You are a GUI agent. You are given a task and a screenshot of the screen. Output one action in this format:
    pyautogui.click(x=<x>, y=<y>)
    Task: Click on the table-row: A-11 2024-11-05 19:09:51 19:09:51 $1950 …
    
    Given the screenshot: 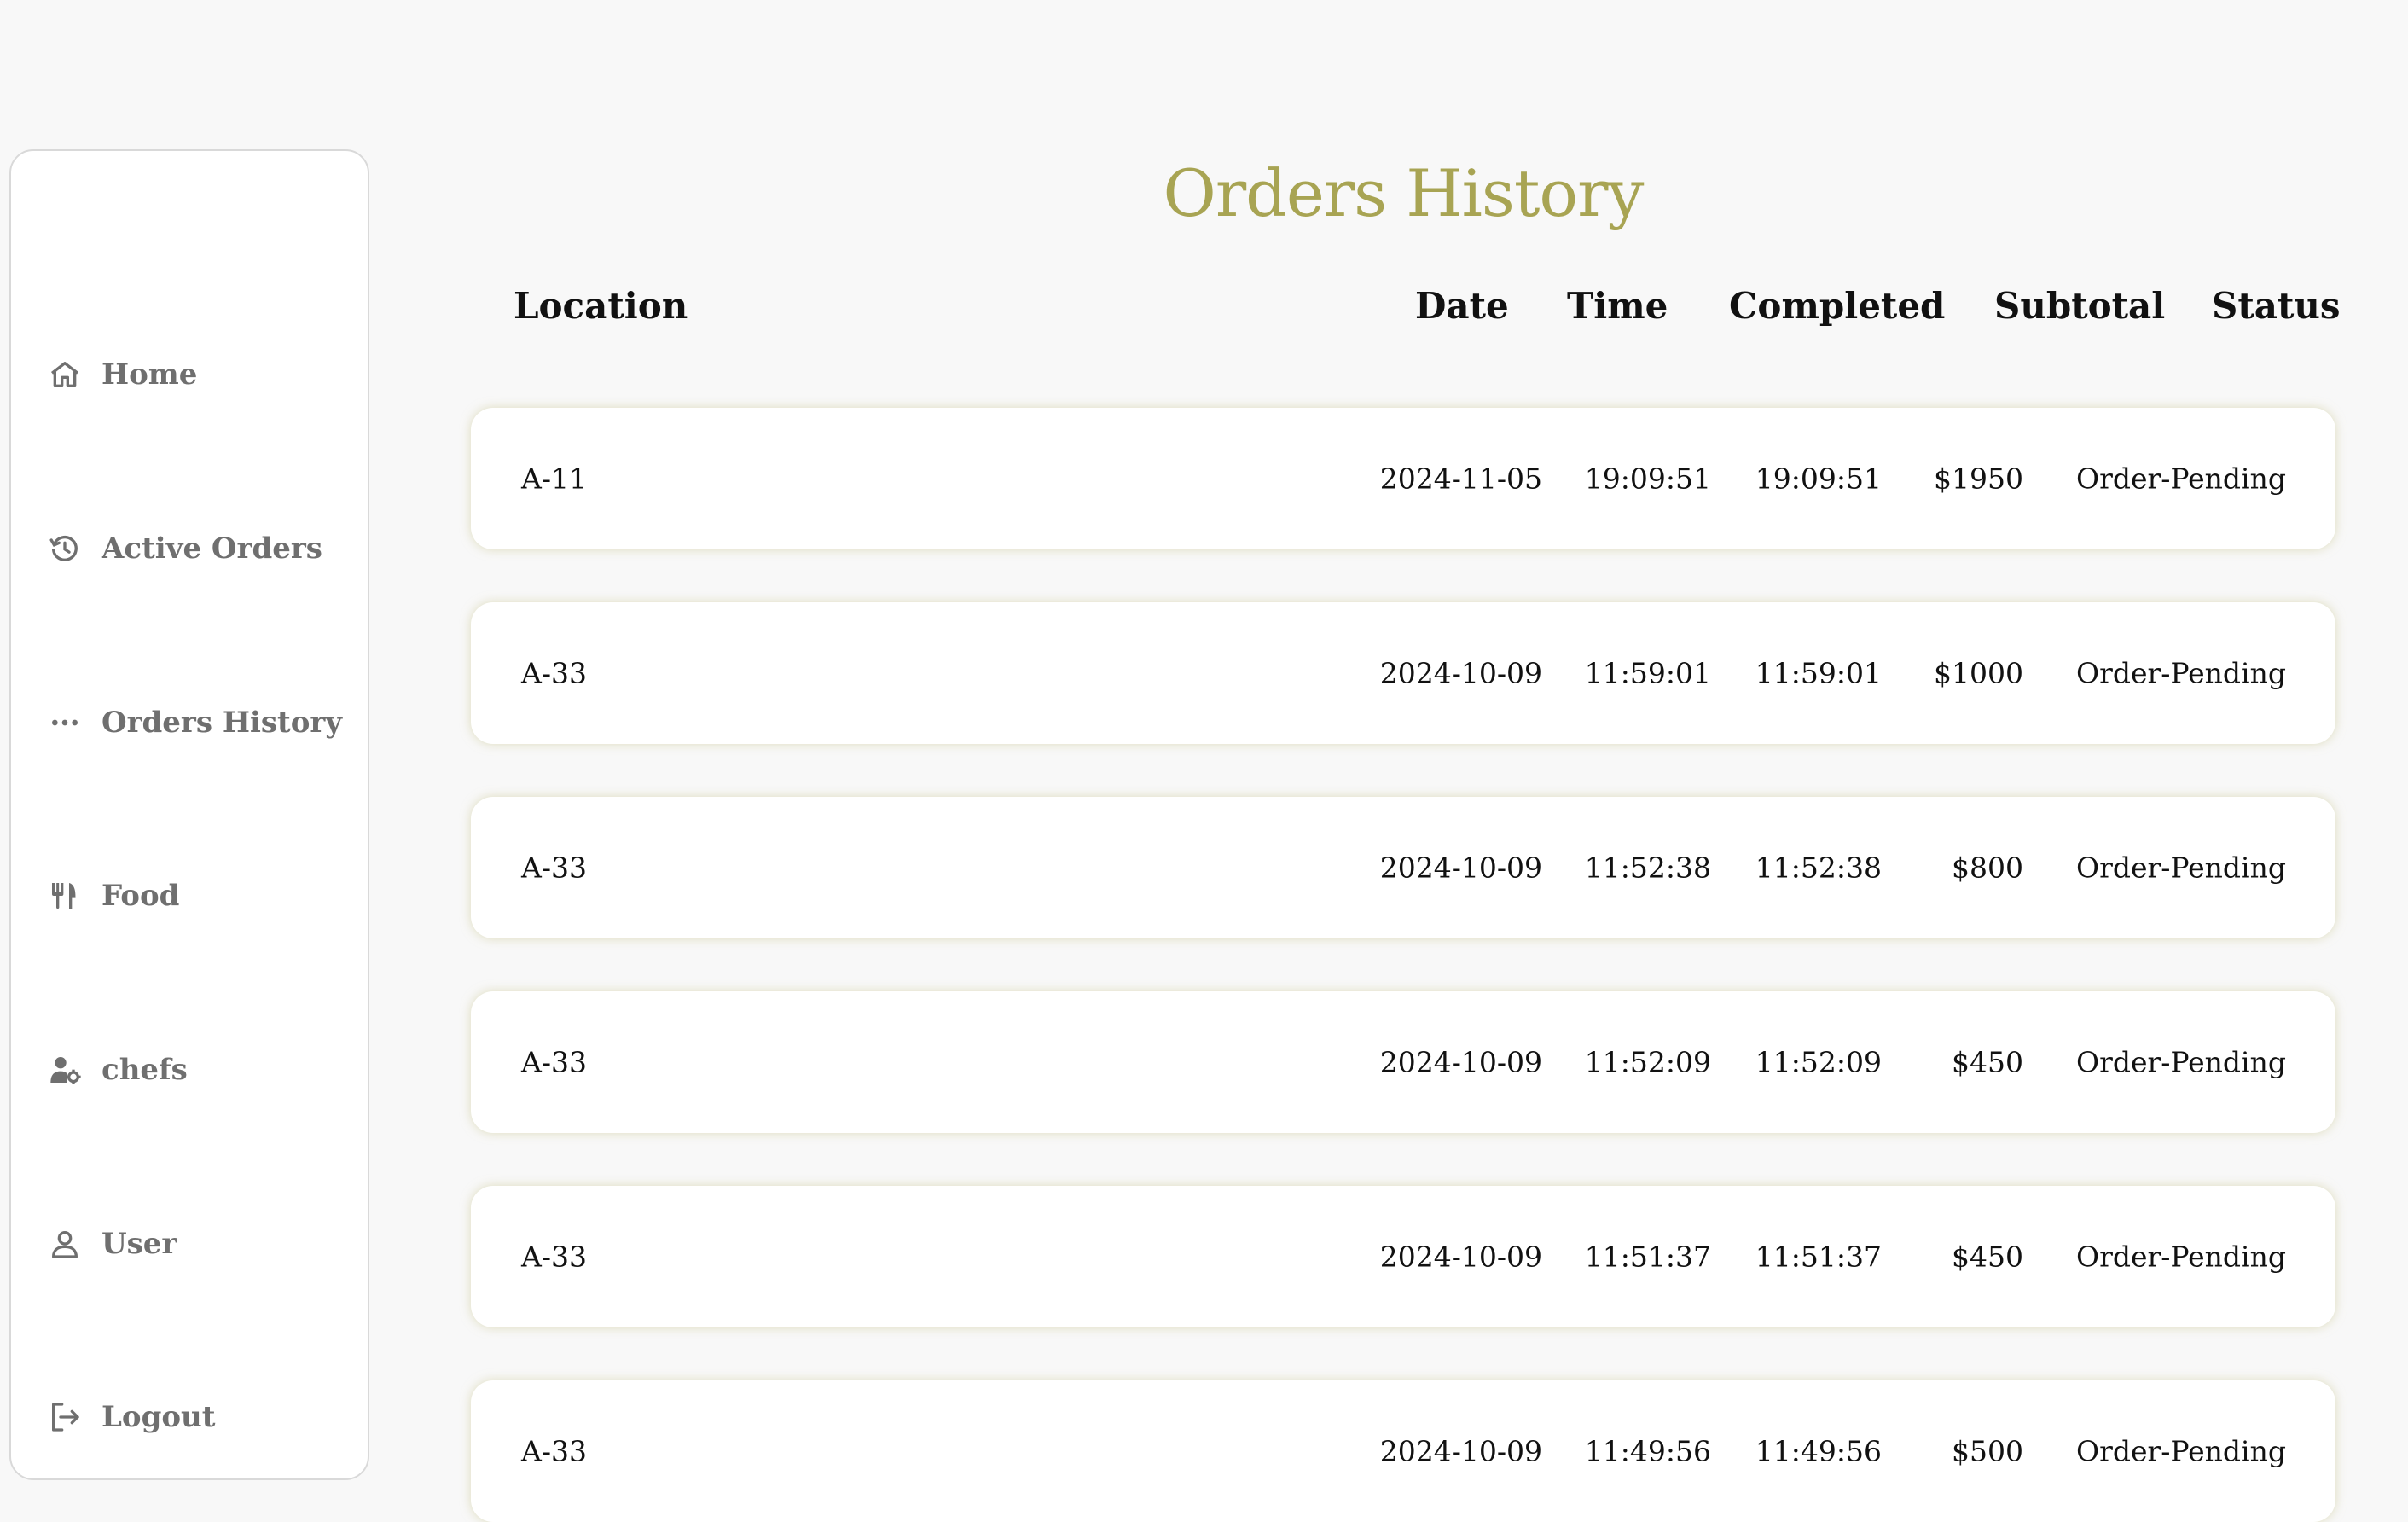 What is the action you would take?
    pyautogui.click(x=1403, y=478)
    